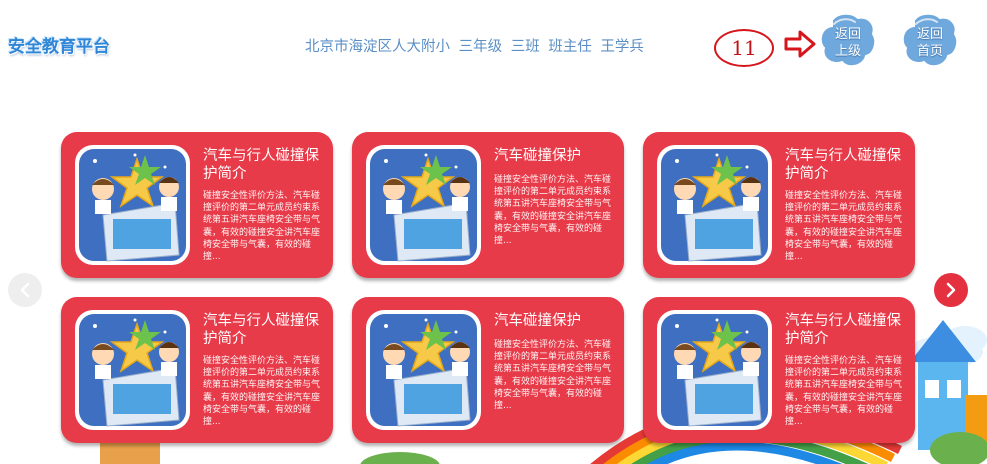  I want to click on home-button-line1: 返回, so click(929, 34).